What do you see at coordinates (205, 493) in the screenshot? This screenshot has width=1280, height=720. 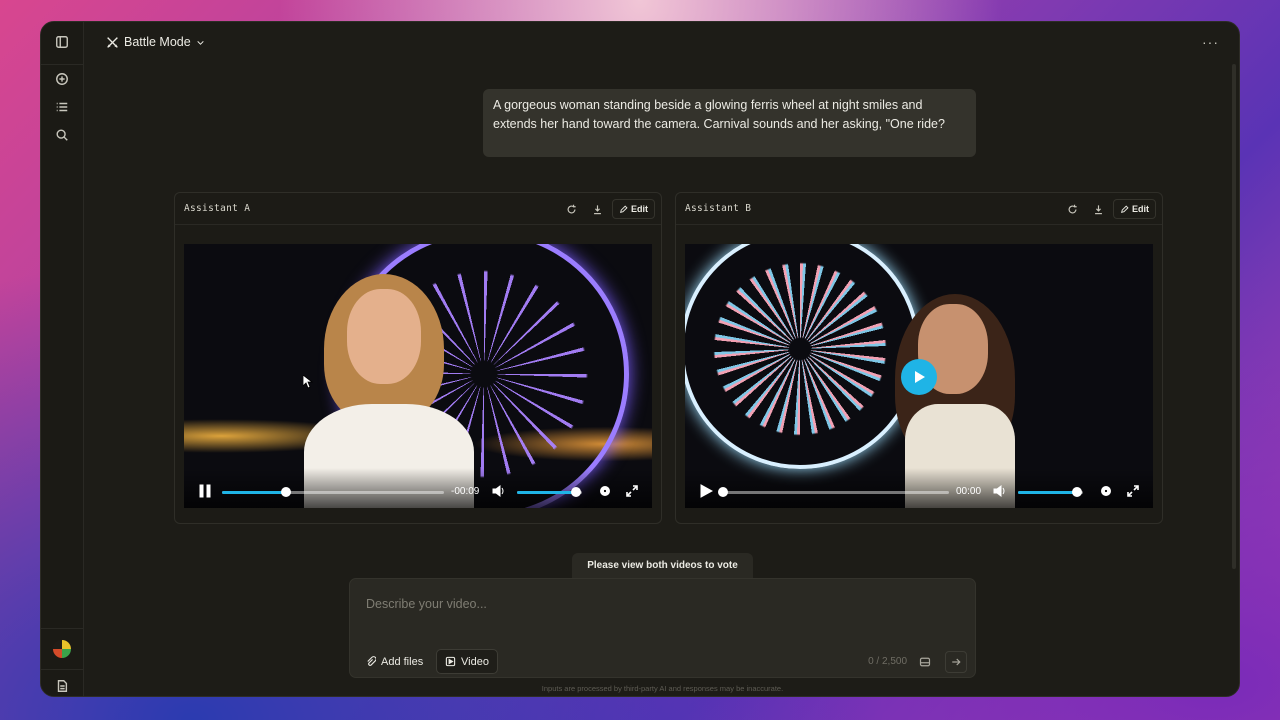 I see `pause-icon` at bounding box center [205, 493].